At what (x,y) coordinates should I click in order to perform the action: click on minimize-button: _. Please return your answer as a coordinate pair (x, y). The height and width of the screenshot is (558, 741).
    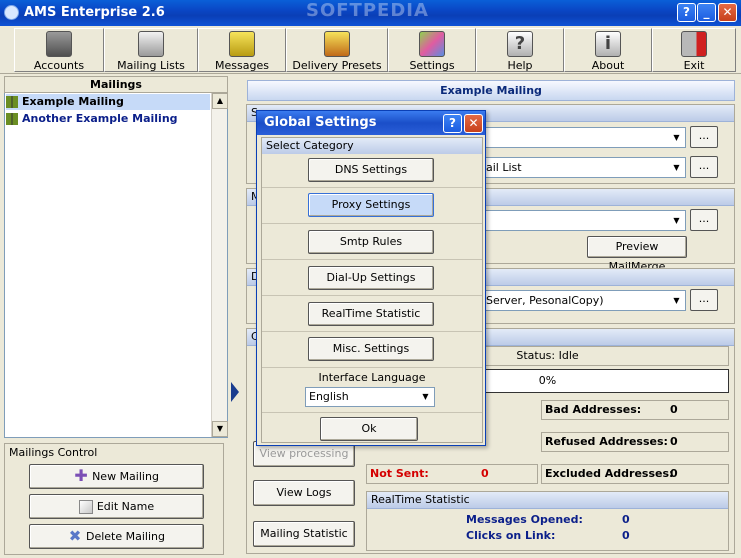
    Looking at the image, I should click on (706, 12).